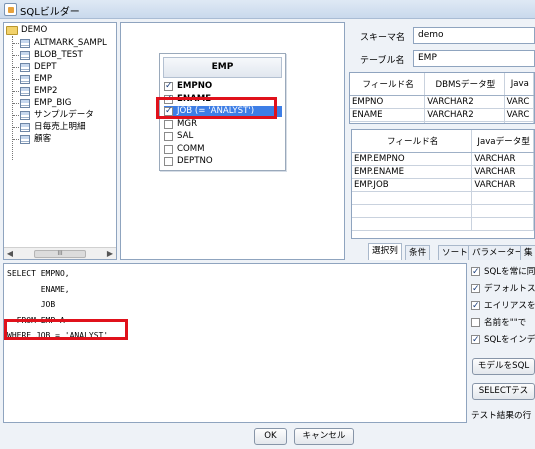 This screenshot has width=535, height=449. Describe the element at coordinates (519, 84) in the screenshot. I see `grid-header: Java` at that location.